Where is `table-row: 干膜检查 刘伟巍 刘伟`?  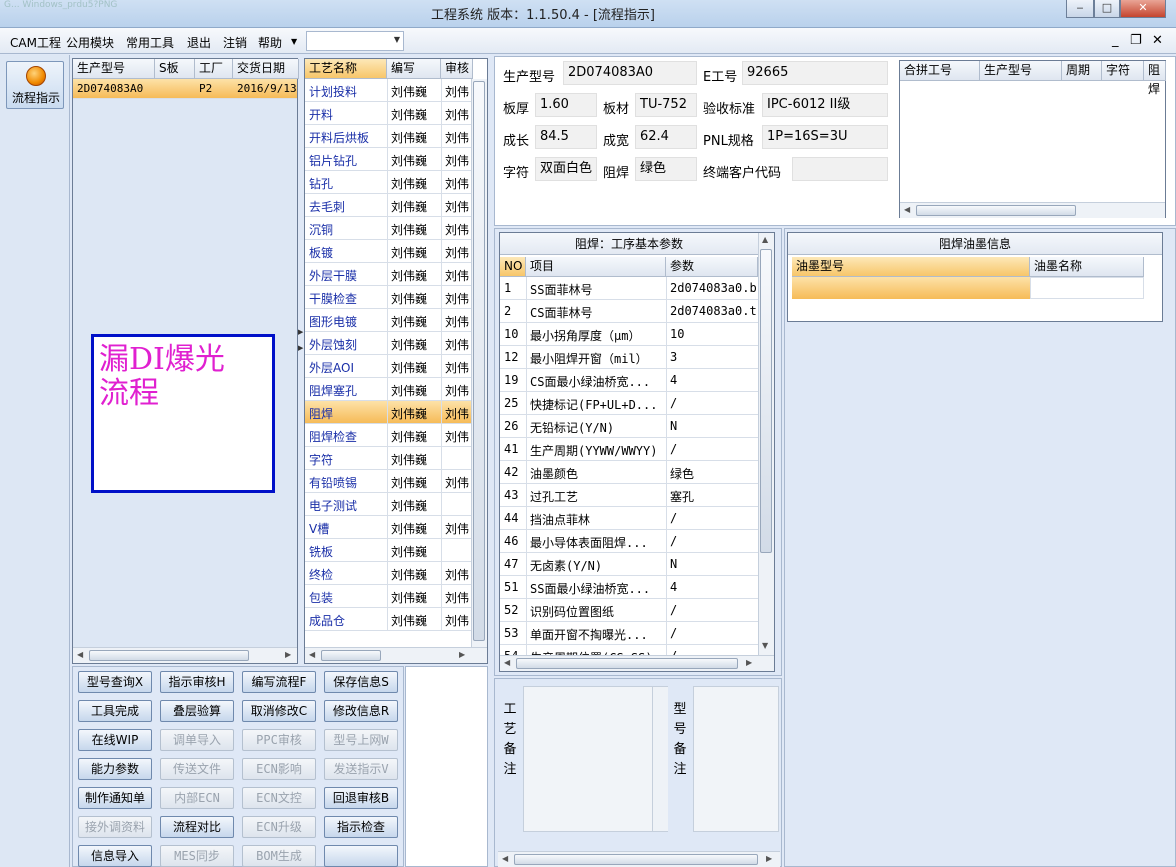
table-row: 干膜检查 刘伟巍 刘伟 is located at coordinates (388, 297).